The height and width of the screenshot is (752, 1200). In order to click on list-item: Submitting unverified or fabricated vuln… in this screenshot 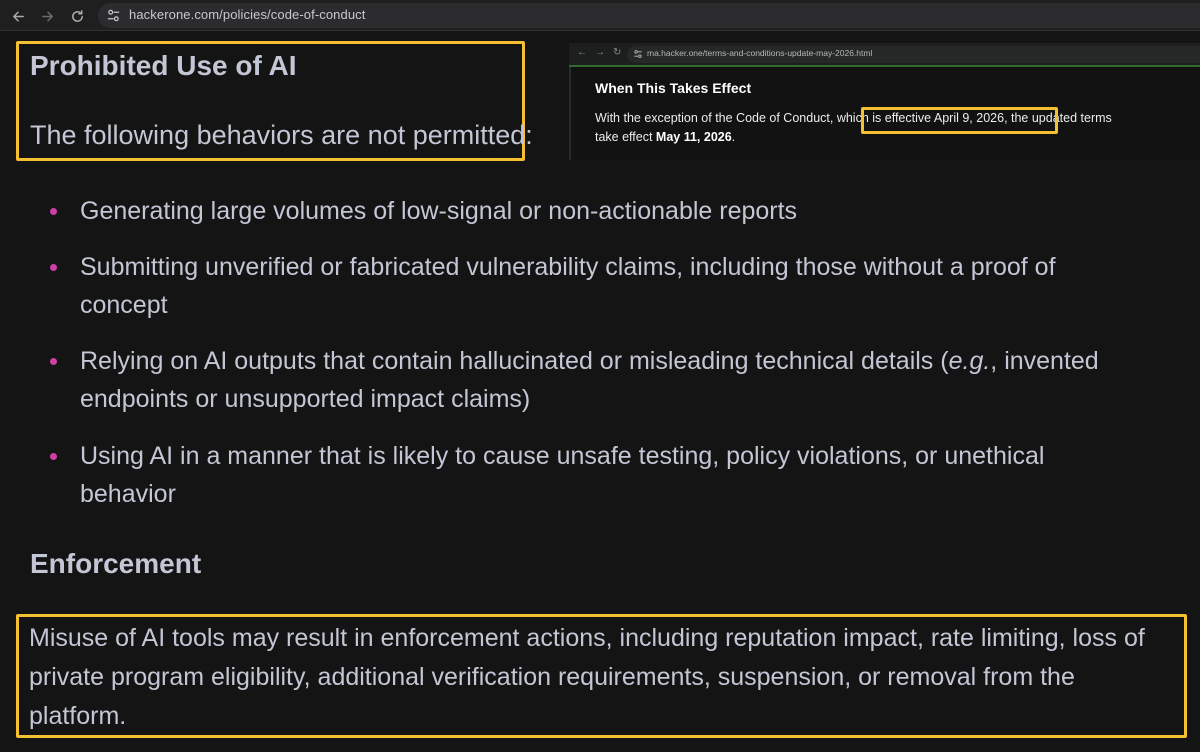, I will do `click(568, 286)`.